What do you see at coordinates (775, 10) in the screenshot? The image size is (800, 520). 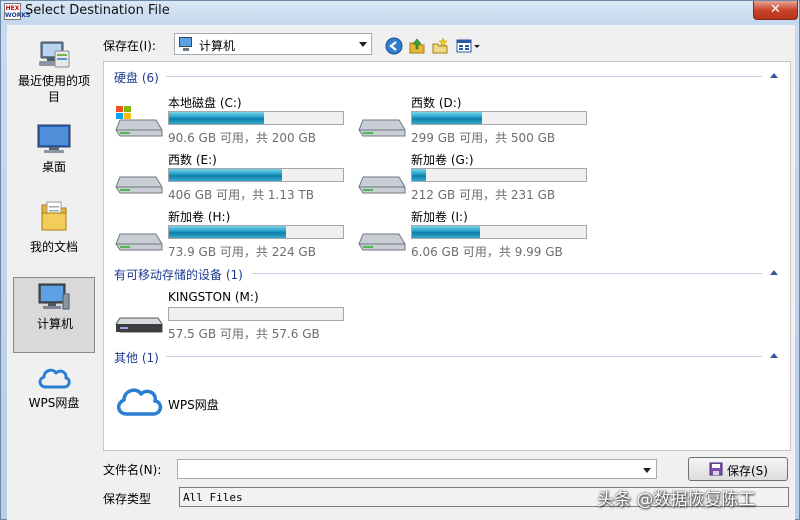 I see `close-button: ✕` at bounding box center [775, 10].